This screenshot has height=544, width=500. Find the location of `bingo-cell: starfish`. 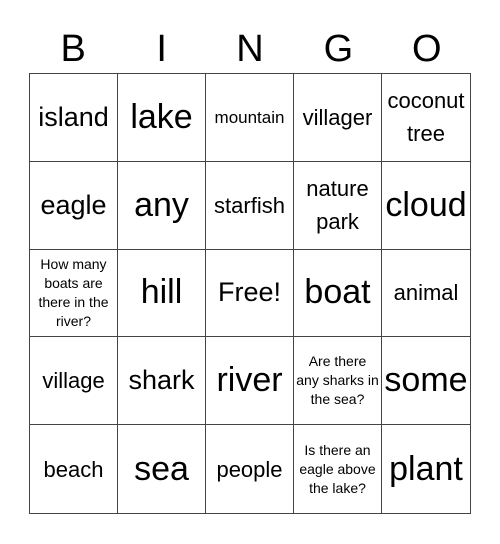

bingo-cell: starfish is located at coordinates (250, 205).